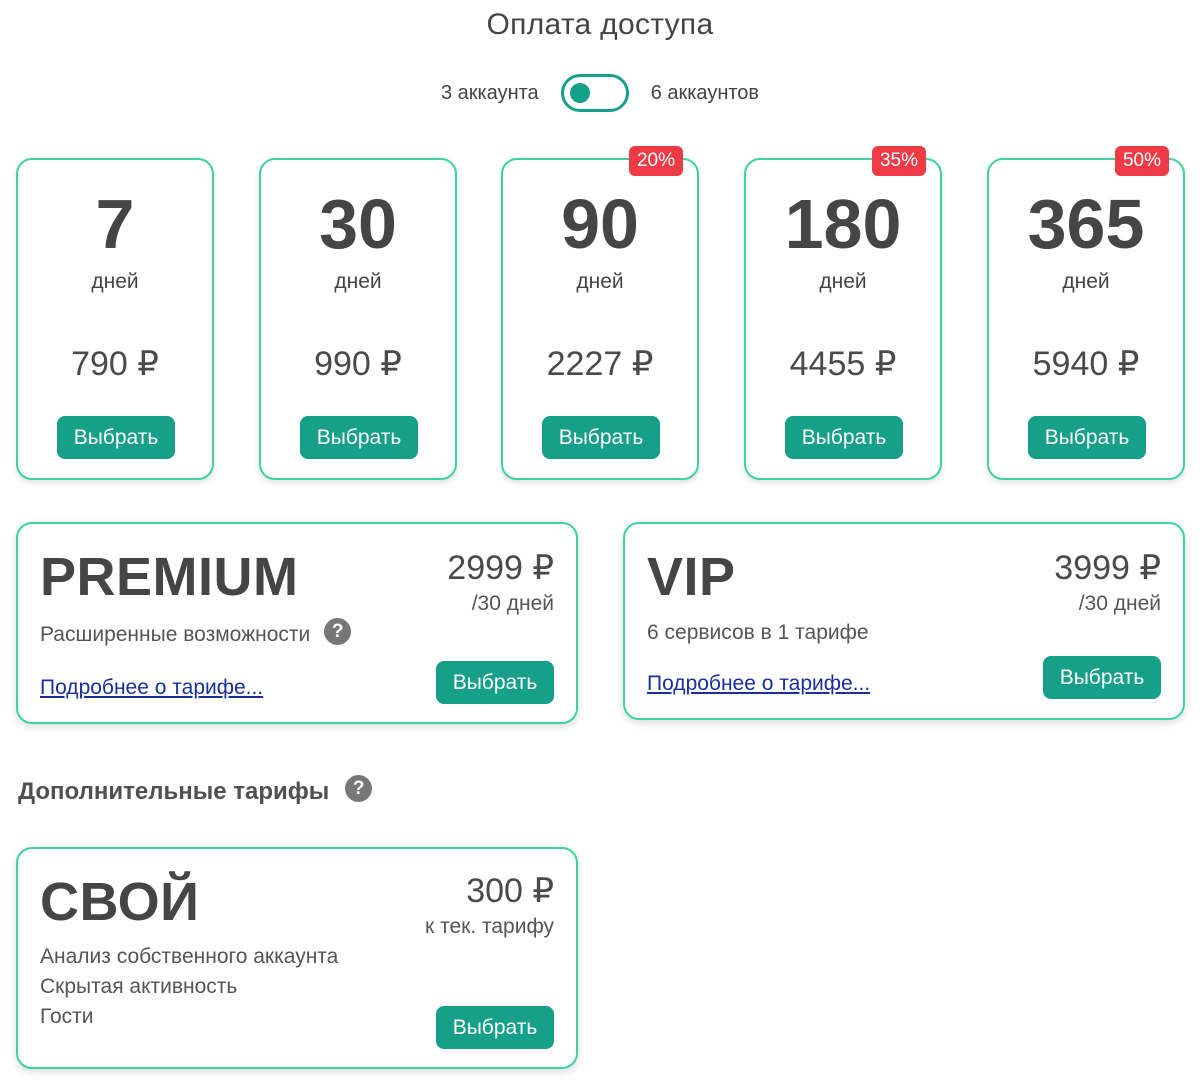 This screenshot has width=1200, height=1088. Describe the element at coordinates (600, 24) in the screenshot. I see `page-title: Оплата доступа` at that location.